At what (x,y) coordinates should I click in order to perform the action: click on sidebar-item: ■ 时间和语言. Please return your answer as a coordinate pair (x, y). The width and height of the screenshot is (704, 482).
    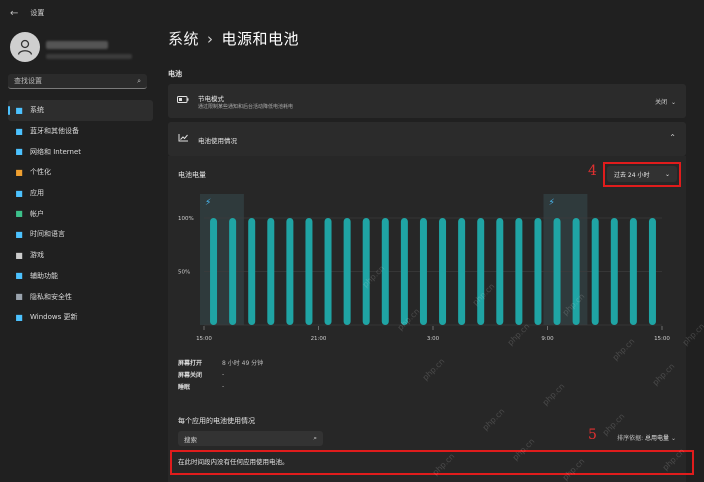
    Looking at the image, I should click on (80, 234).